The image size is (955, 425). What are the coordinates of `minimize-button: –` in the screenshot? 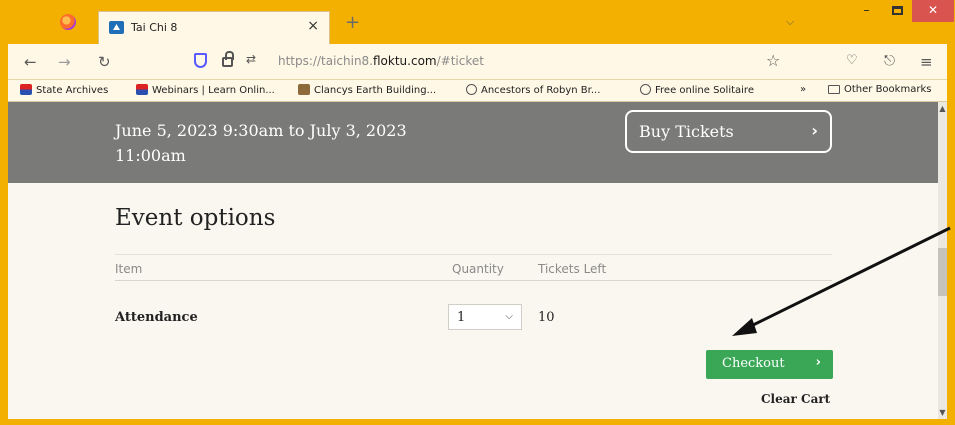 It's located at (866, 11).